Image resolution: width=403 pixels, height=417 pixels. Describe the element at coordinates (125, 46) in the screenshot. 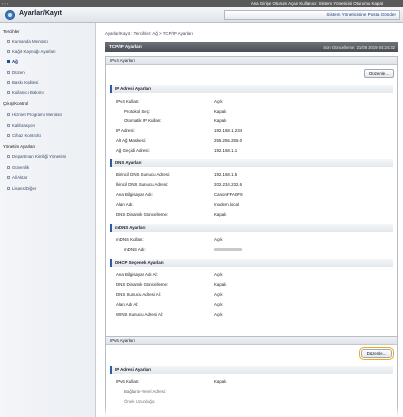

I see `page-title: TCP/IP Ayarları` at that location.